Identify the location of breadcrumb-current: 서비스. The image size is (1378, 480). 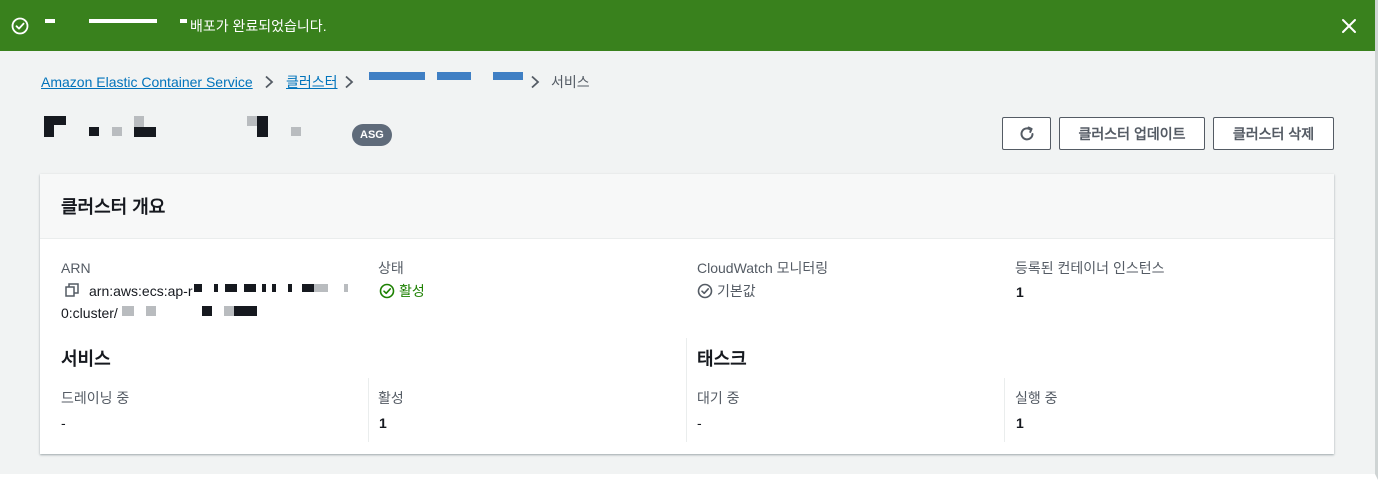
(570, 82).